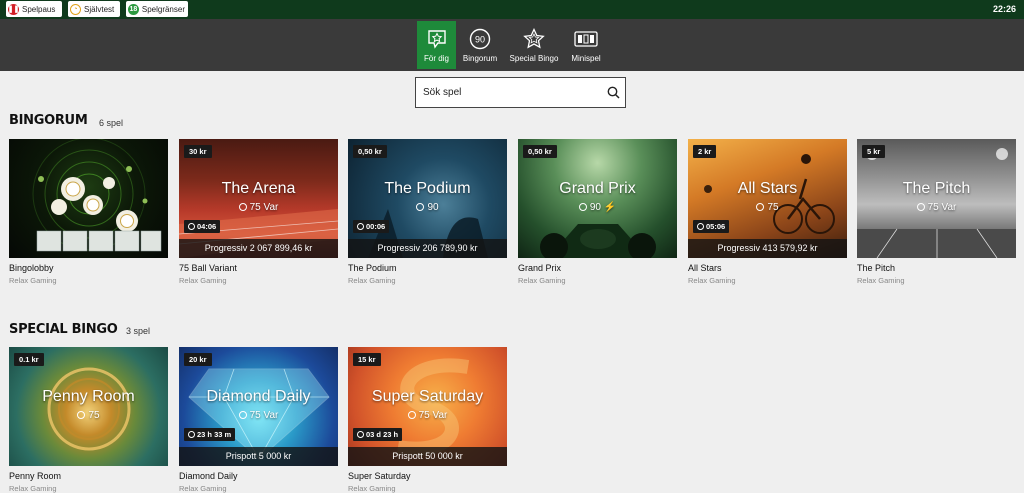  Describe the element at coordinates (138, 331) in the screenshot. I see `section-count-special-bingo: 3 spel` at that location.